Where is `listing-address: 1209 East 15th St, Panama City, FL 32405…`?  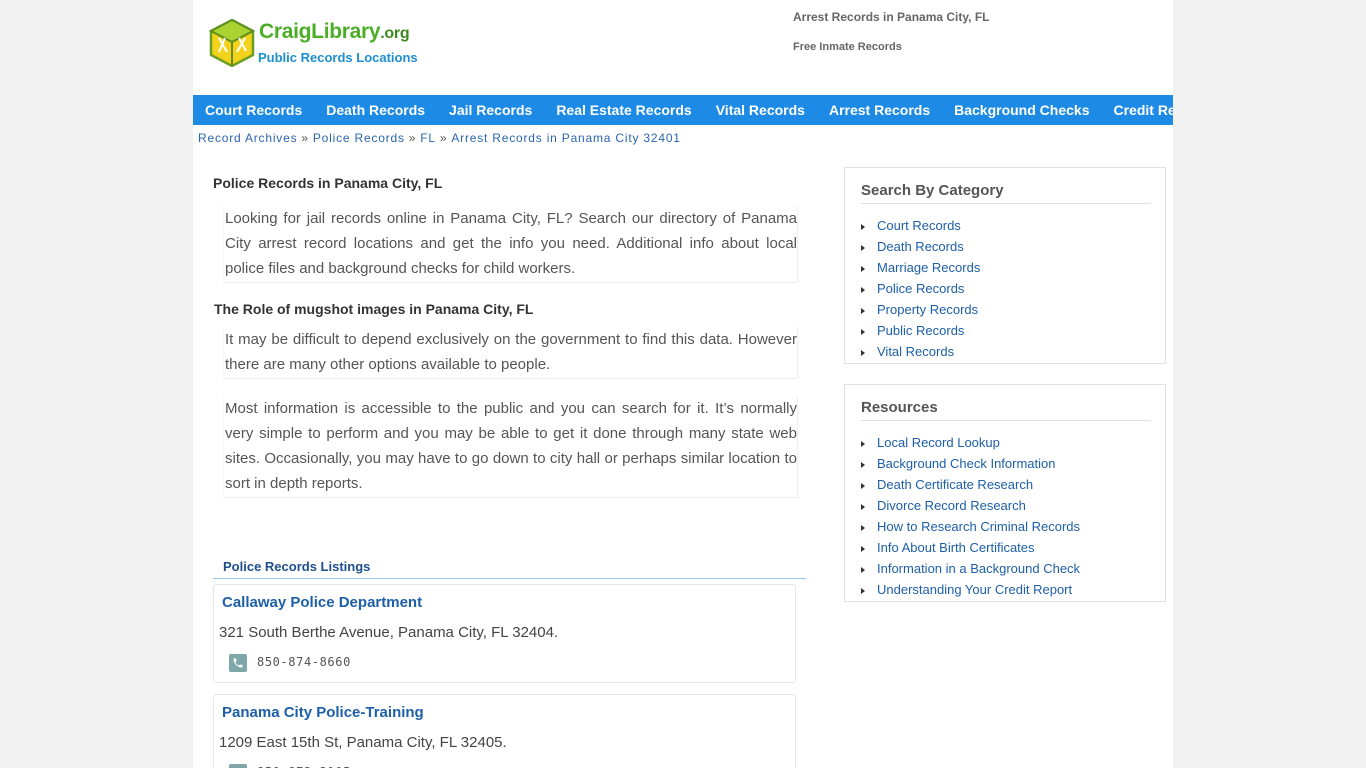
listing-address: 1209 East 15th St, Panama City, FL 32405… is located at coordinates (363, 742).